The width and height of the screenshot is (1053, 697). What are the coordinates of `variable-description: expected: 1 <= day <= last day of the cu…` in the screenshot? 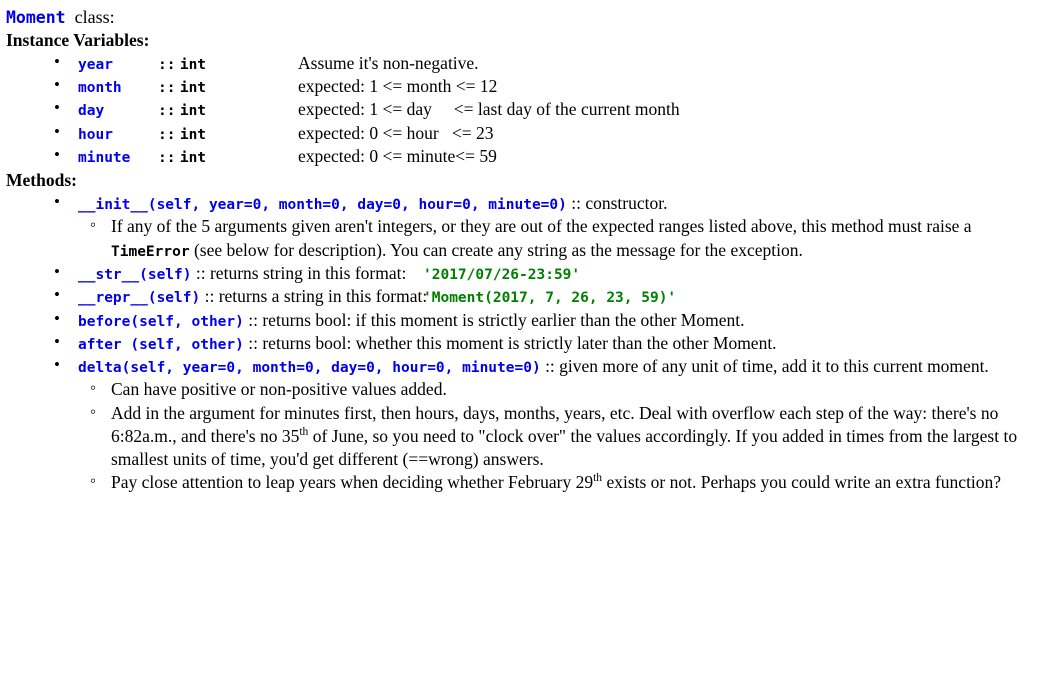 It's located at (489, 109).